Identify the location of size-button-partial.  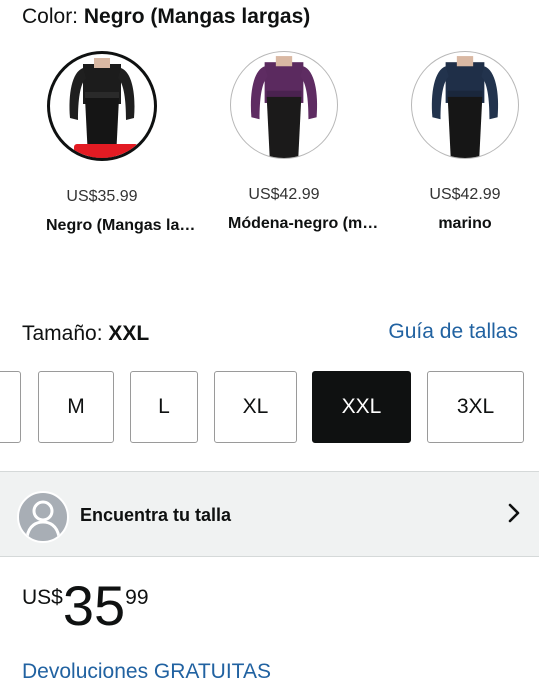
(10, 407).